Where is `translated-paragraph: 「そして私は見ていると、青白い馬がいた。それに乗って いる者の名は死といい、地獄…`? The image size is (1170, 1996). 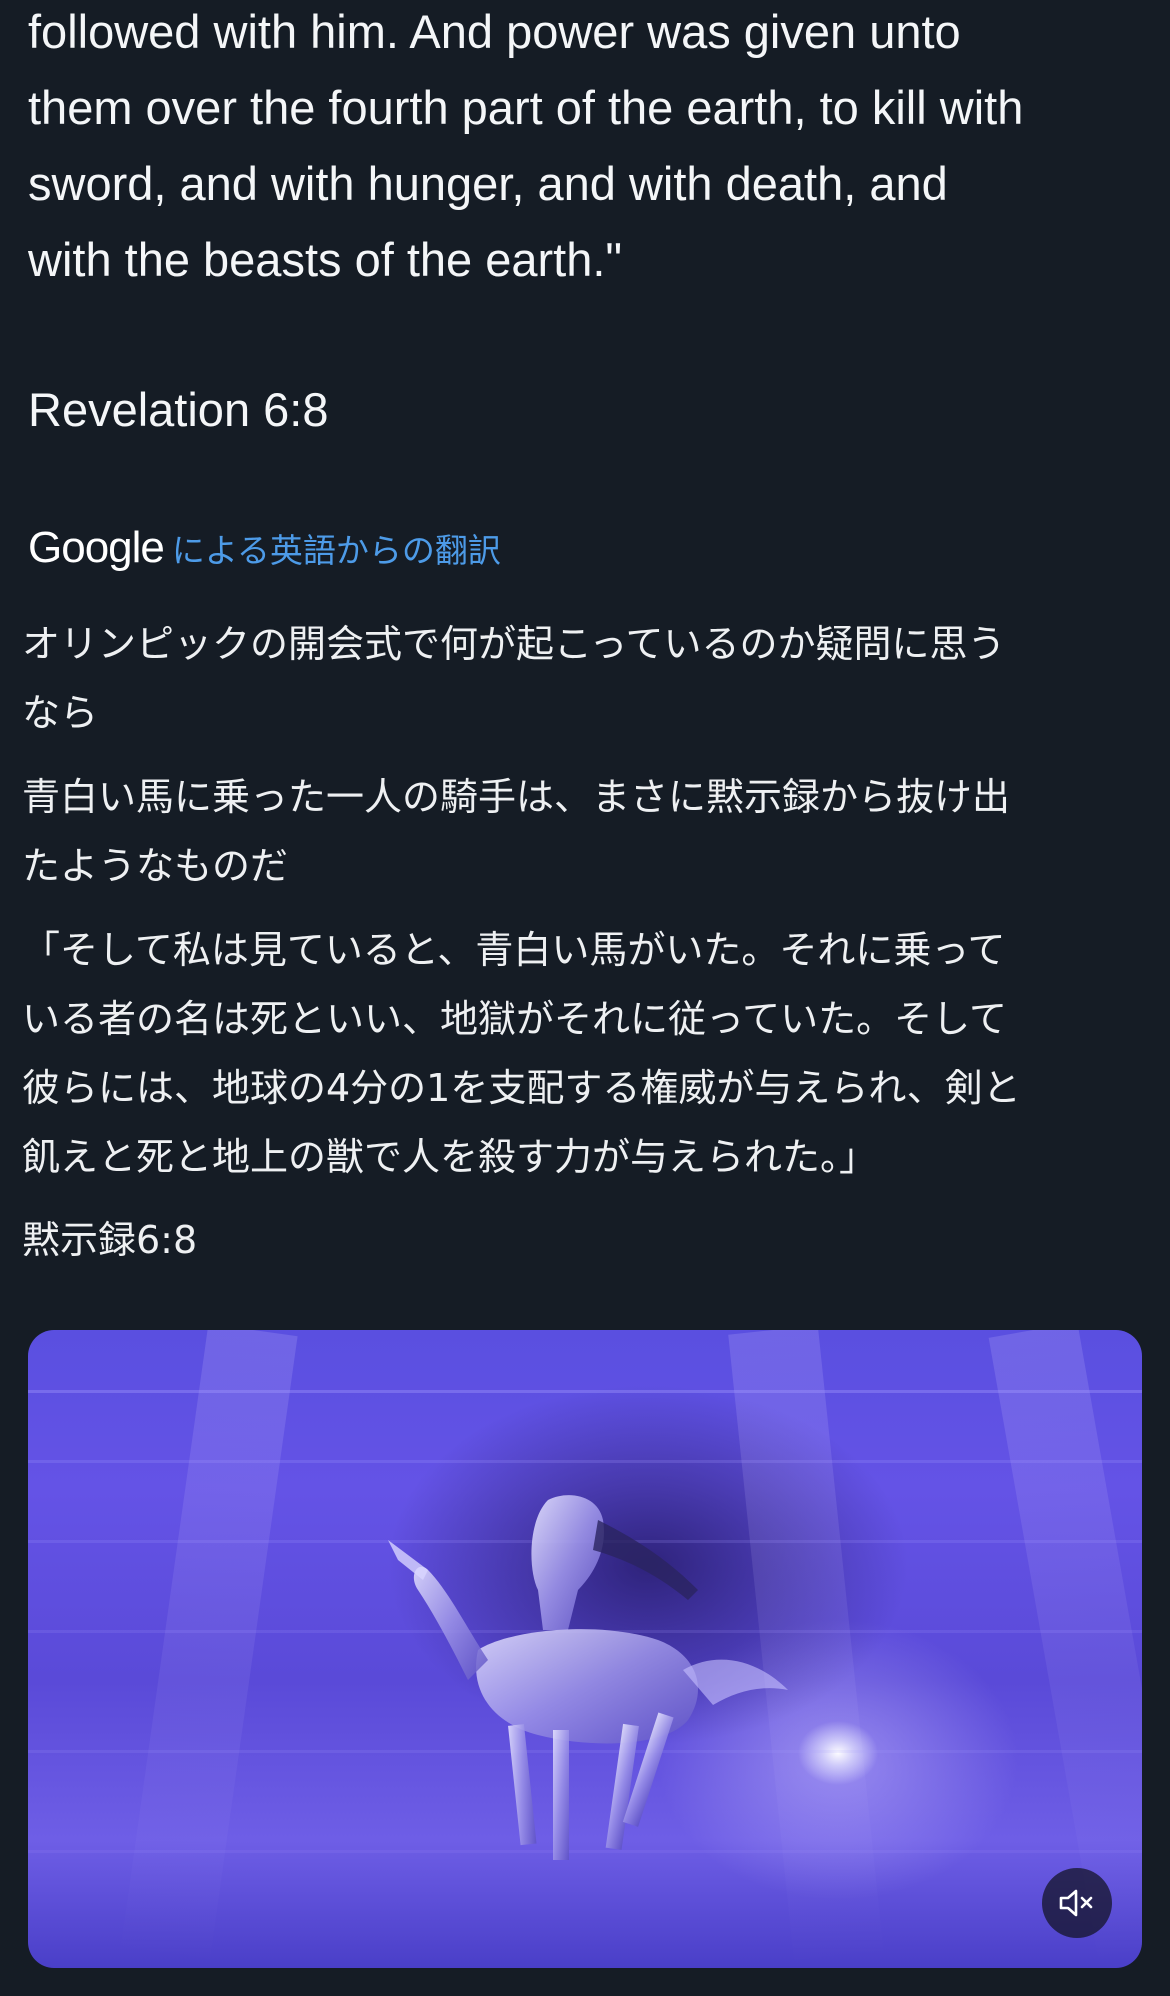
translated-paragraph: 「そして私は見ていると、青白い馬がいた。それに乗って いる者の名は死といい、地獄… is located at coordinates (587, 1054).